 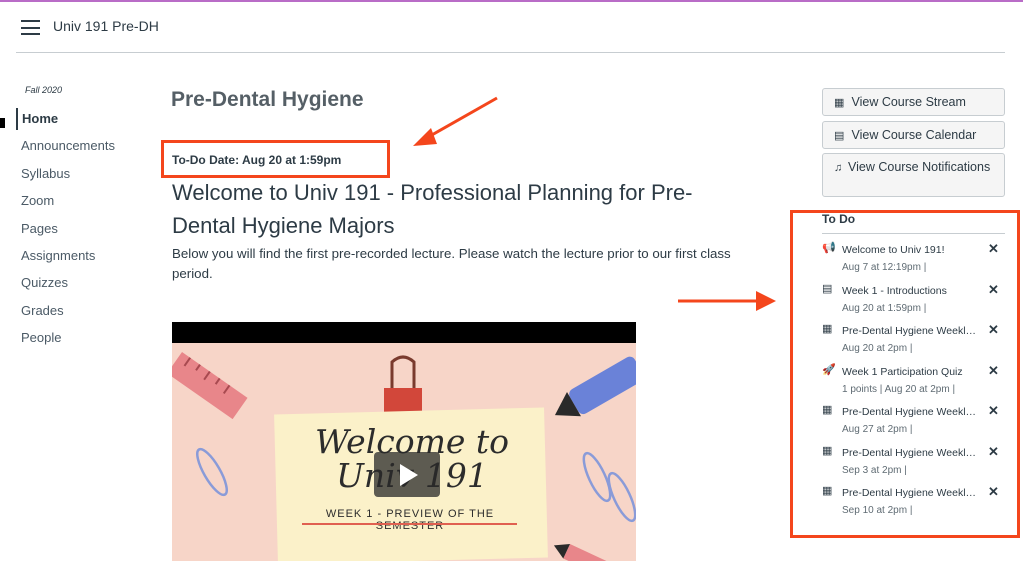 What do you see at coordinates (44, 90) in the screenshot?
I see `term-label: Fall 2020` at bounding box center [44, 90].